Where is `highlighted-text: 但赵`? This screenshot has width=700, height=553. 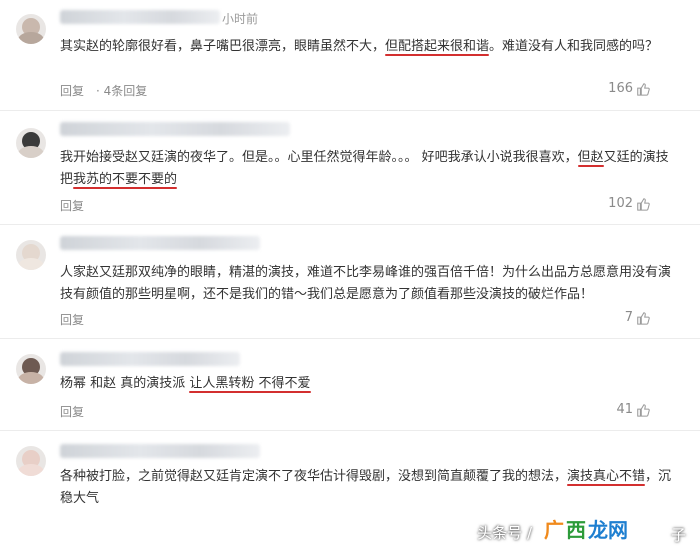
highlighted-text: 但赵 is located at coordinates (590, 157).